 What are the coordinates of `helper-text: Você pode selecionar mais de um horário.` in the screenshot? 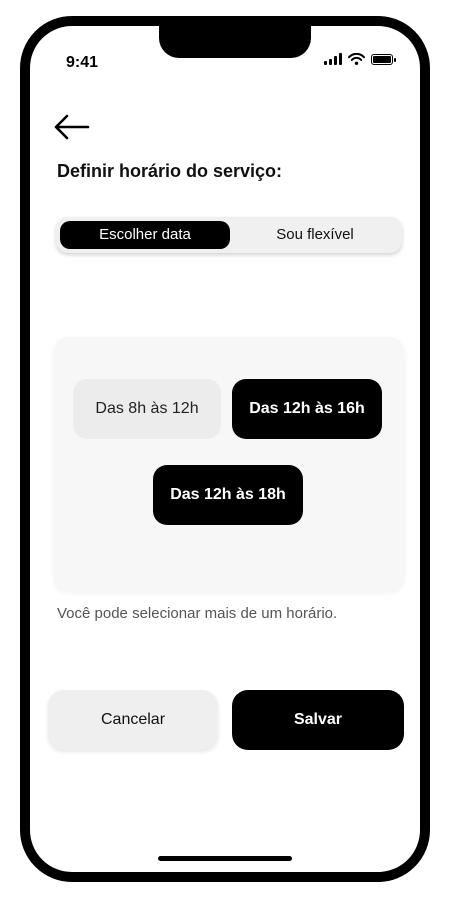 It's located at (197, 613).